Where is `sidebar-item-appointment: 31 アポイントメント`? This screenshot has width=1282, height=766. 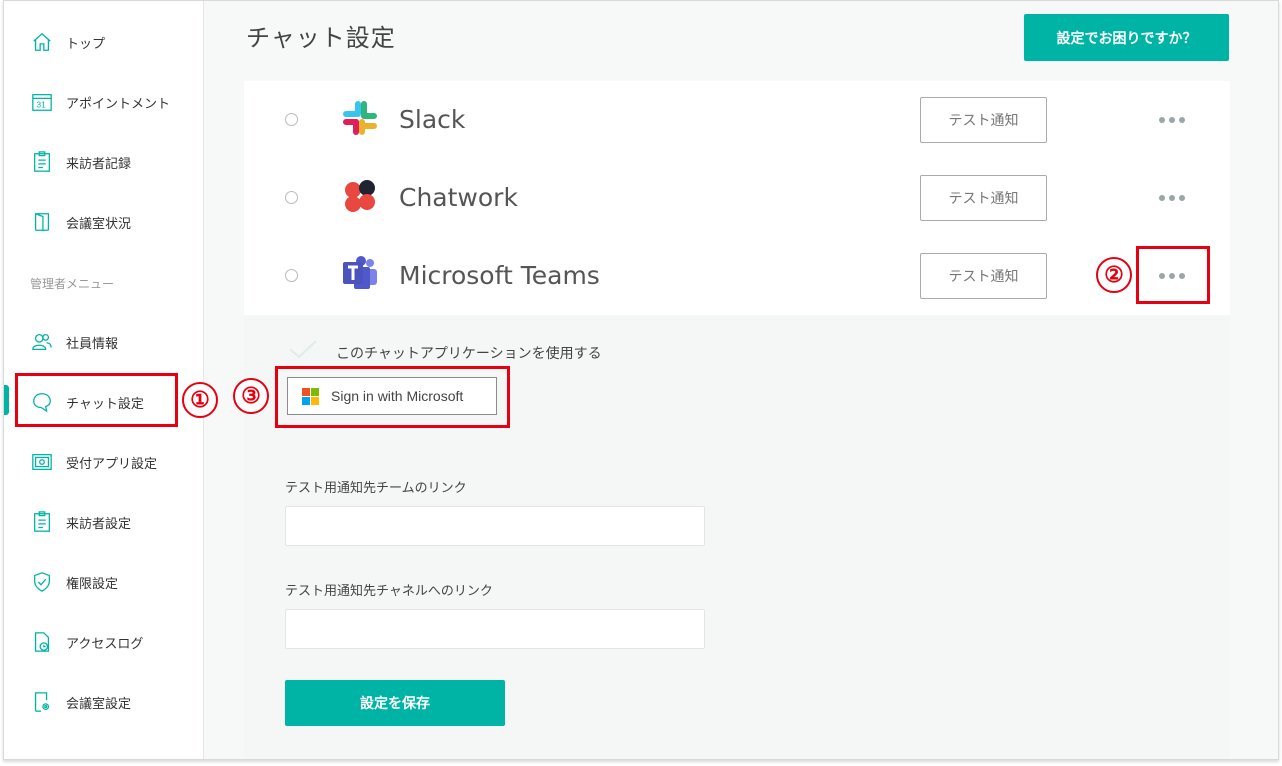
sidebar-item-appointment: 31 アポイントメント is located at coordinates (104, 102).